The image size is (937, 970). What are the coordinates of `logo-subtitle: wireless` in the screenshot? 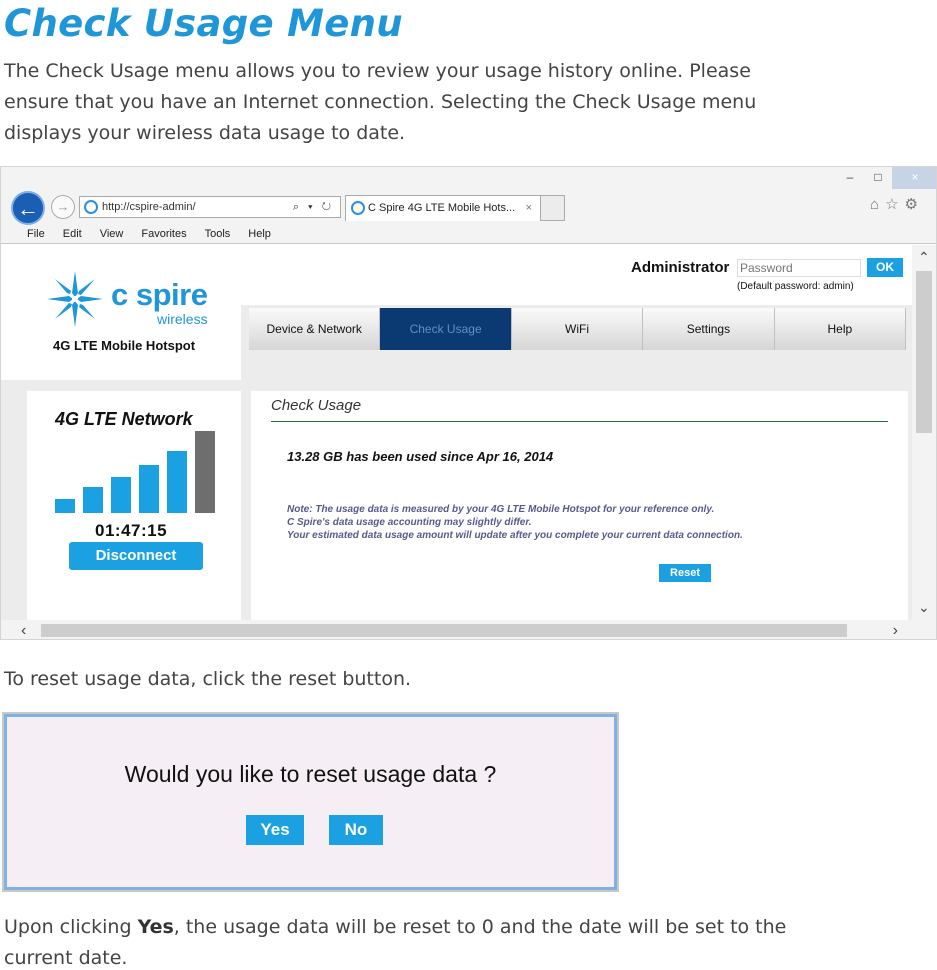 It's located at (182, 319).